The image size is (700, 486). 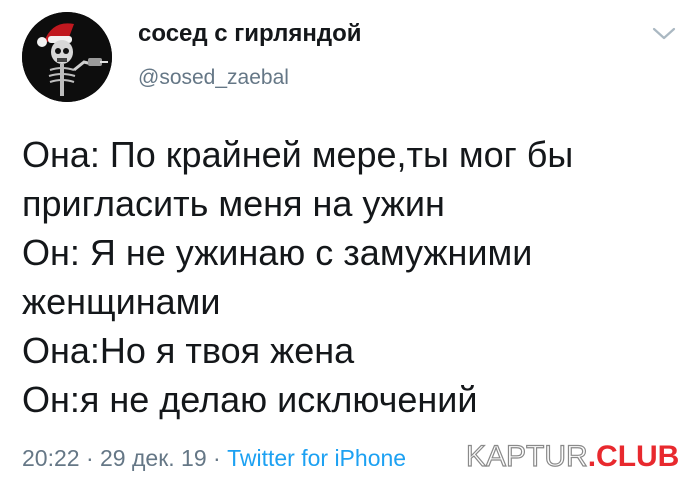 I want to click on tweet-text-line: Она:Но я твоя жена, so click(x=188, y=350).